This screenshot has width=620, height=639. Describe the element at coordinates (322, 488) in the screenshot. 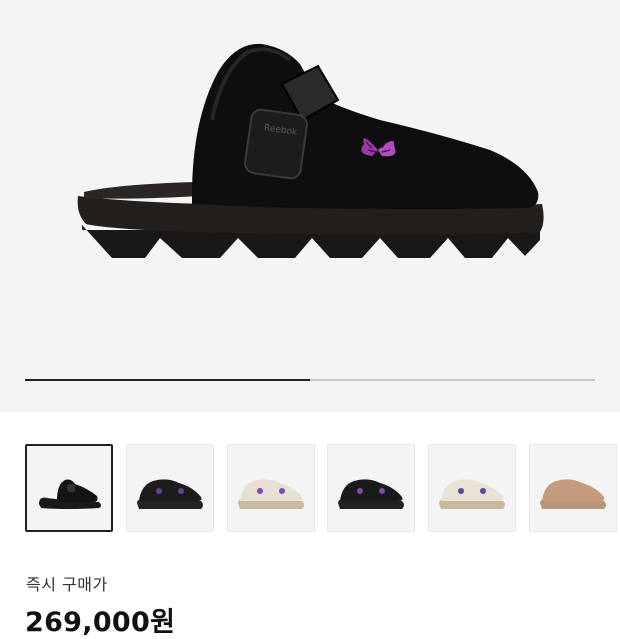

I see `thumbnail-strip` at that location.